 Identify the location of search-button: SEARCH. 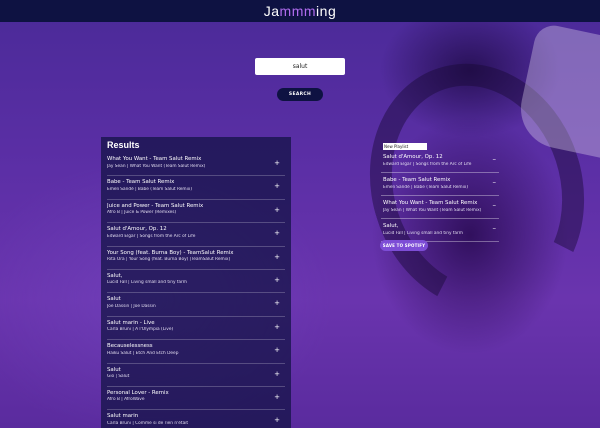
(300, 94).